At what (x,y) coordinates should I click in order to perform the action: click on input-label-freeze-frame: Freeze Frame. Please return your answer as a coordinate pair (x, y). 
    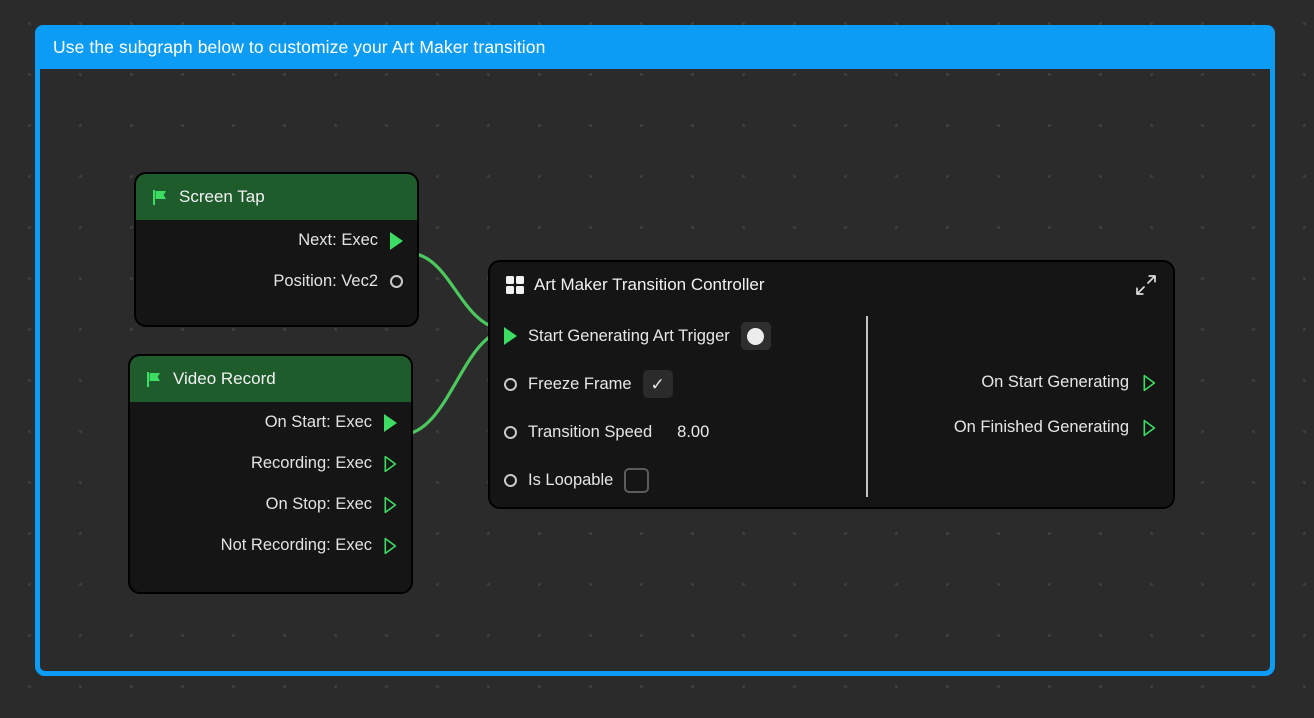
    Looking at the image, I should click on (580, 383).